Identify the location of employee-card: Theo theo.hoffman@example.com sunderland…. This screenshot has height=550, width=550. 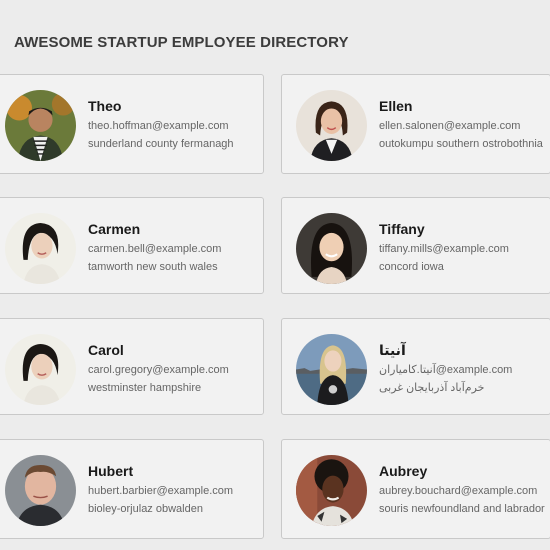
(132, 124).